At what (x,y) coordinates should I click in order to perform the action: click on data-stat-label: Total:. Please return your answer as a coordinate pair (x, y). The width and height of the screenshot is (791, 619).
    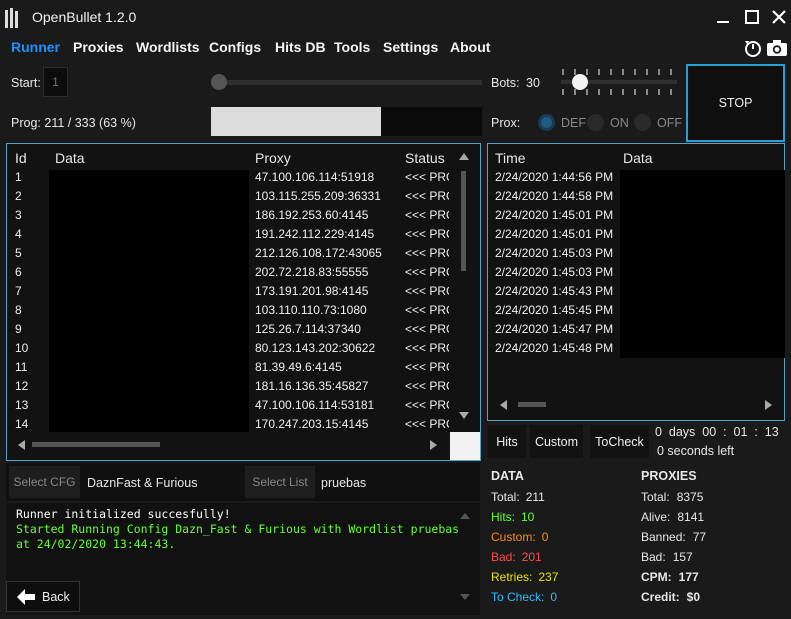
    Looking at the image, I should click on (505, 497).